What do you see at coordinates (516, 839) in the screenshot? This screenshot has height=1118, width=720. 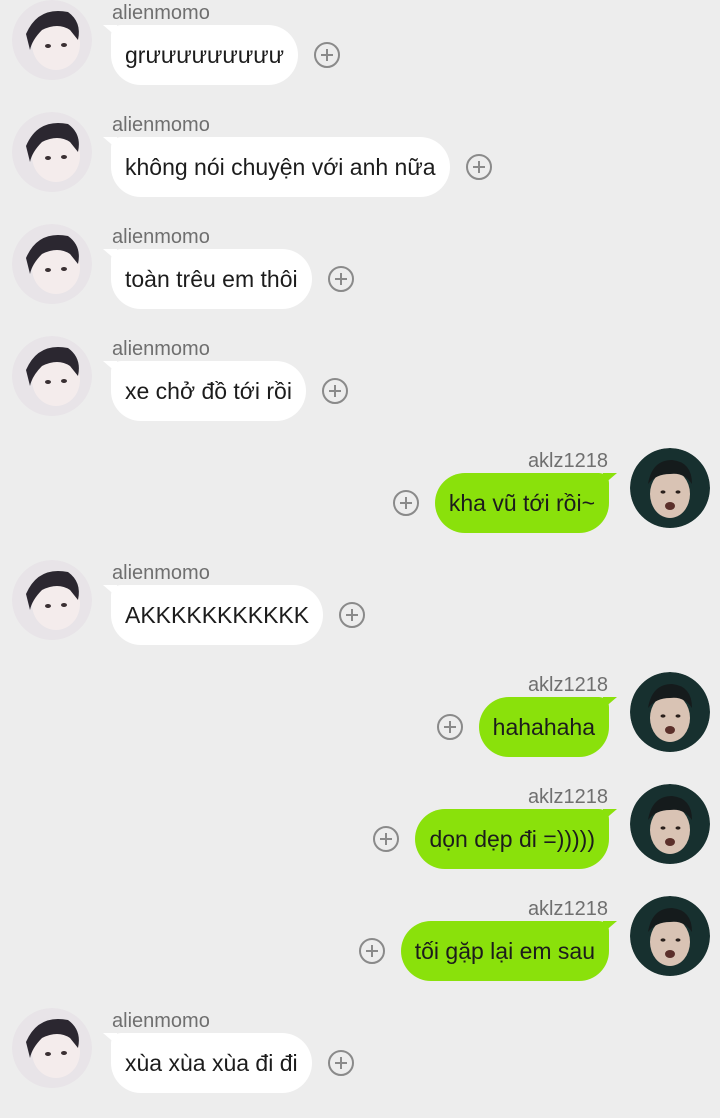 I see `message-bubble: dọn dẹp đi =)))))` at bounding box center [516, 839].